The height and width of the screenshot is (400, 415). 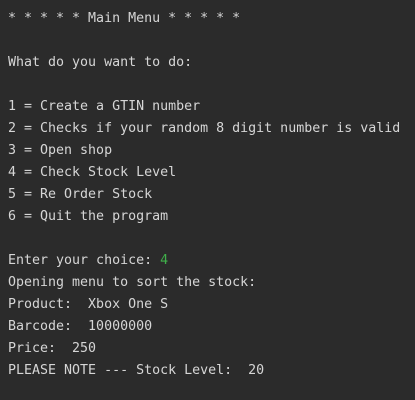 I want to click on choice-prompt: Enter your choice:, so click(x=84, y=260).